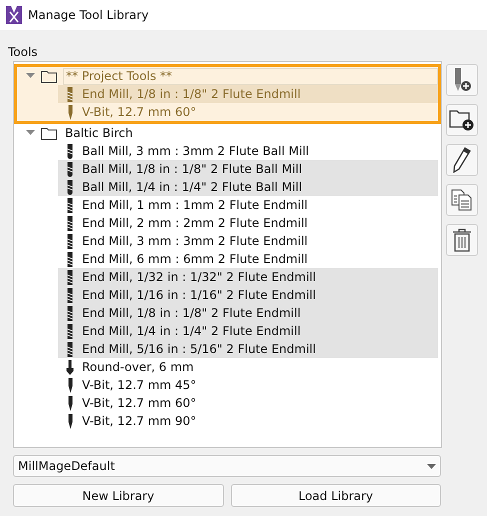 The width and height of the screenshot is (487, 516). What do you see at coordinates (248, 349) in the screenshot?
I see `tree-item: End Mill, 5/16 in : 5/16" 2 Flute Endmill` at bounding box center [248, 349].